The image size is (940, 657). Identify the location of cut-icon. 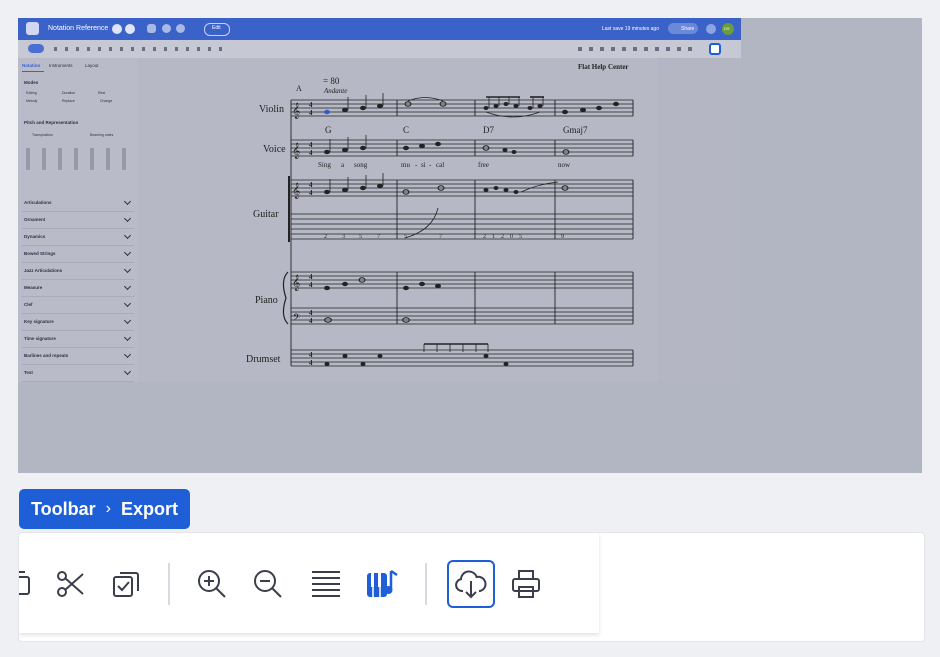
(70, 584).